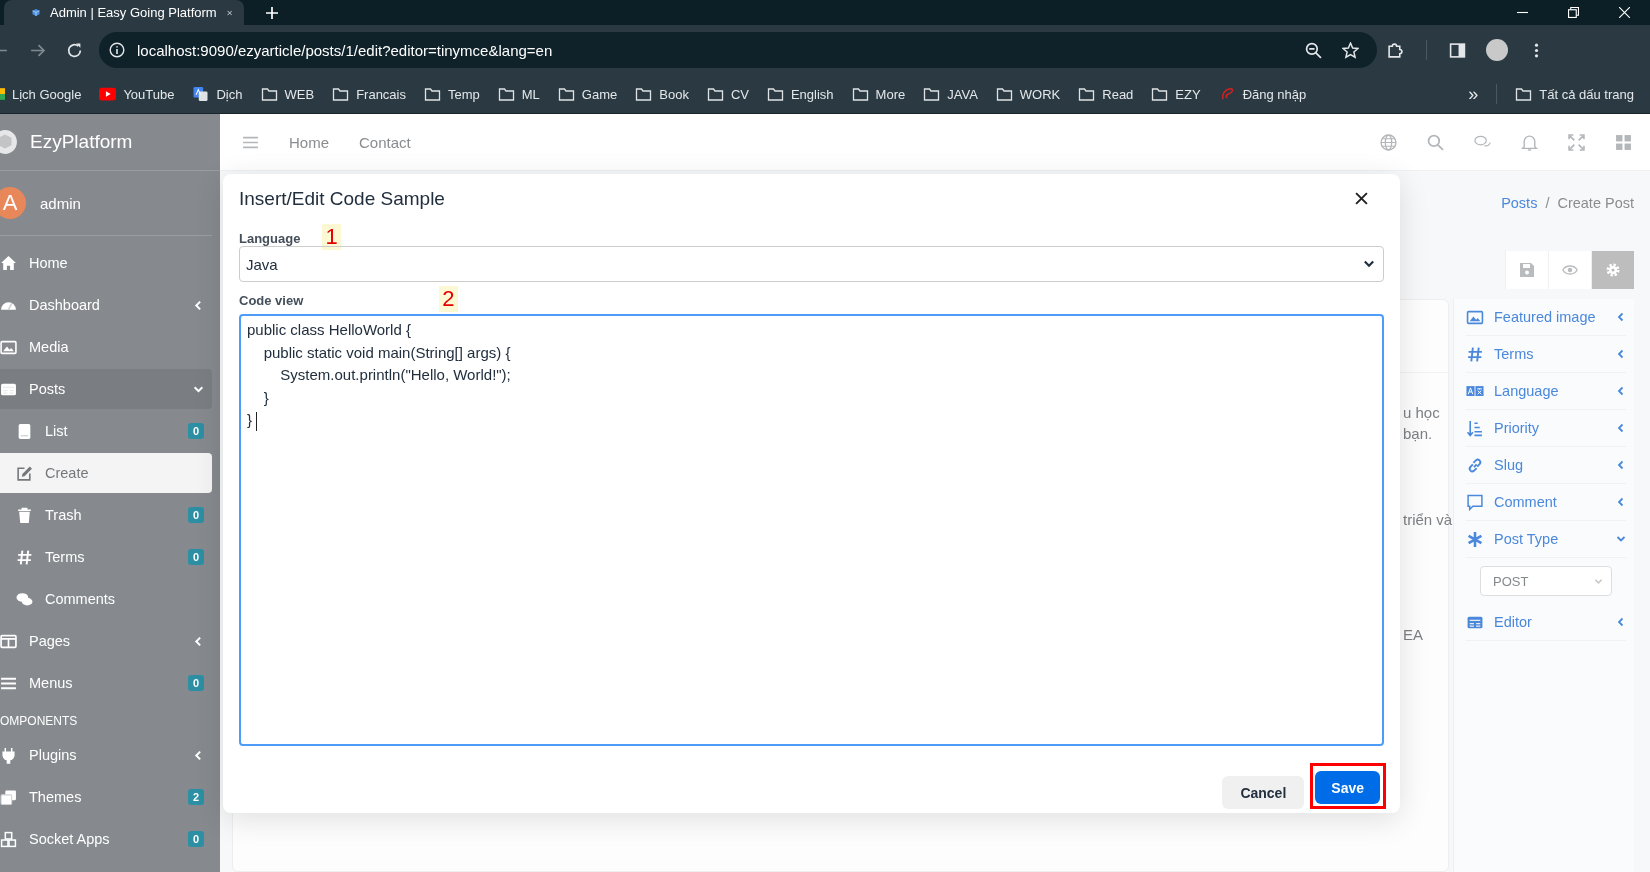  Describe the element at coordinates (117, 50) in the screenshot. I see `info-icon` at that location.